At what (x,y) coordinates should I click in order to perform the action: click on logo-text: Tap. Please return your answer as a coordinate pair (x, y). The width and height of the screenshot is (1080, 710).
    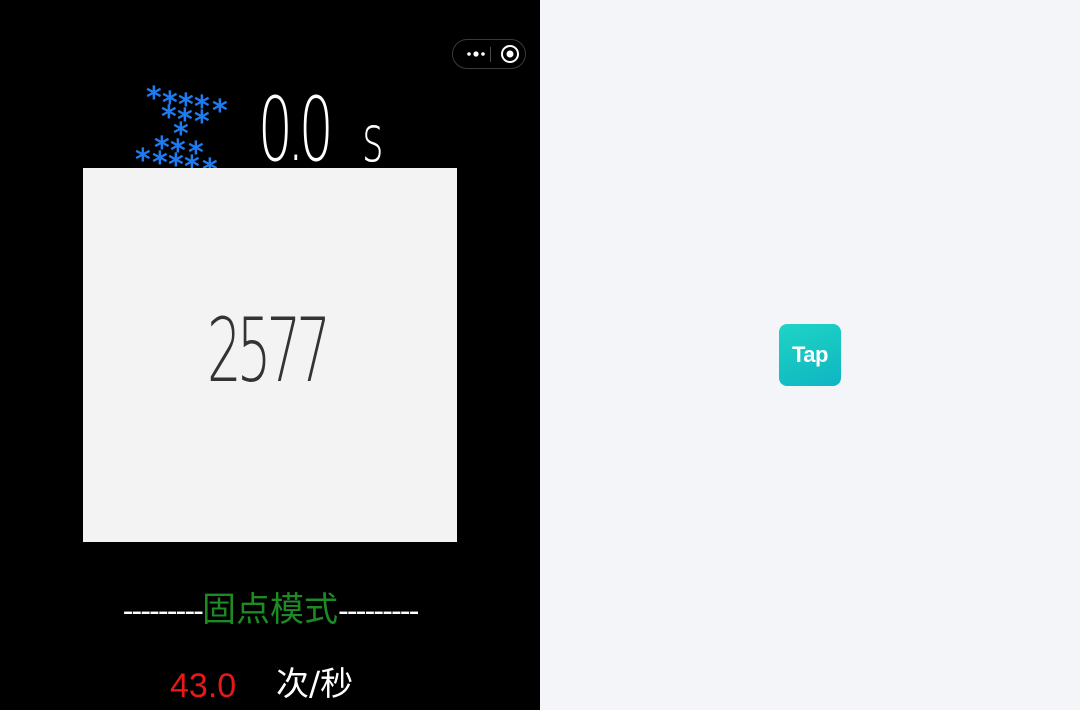
    Looking at the image, I should click on (810, 354).